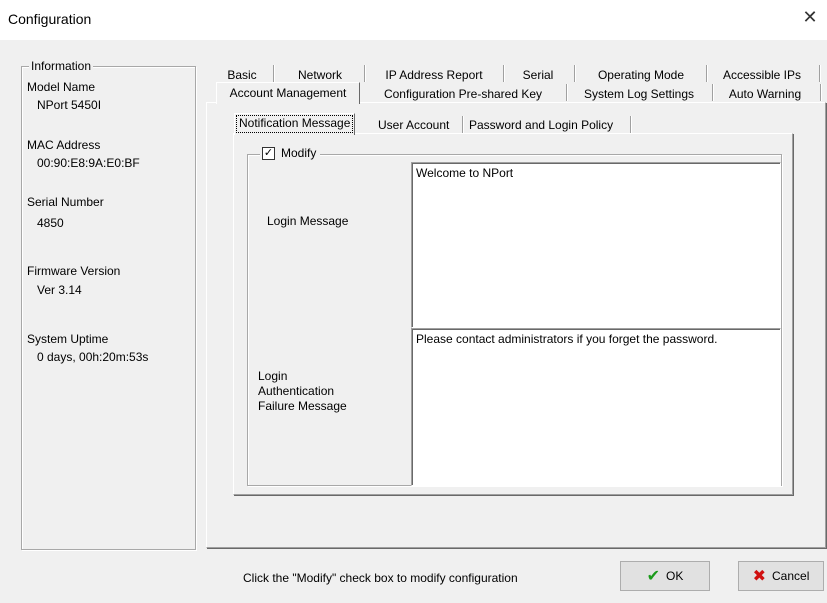 The image size is (827, 603). Describe the element at coordinates (538, 75) in the screenshot. I see `tab-serial: Serial` at that location.